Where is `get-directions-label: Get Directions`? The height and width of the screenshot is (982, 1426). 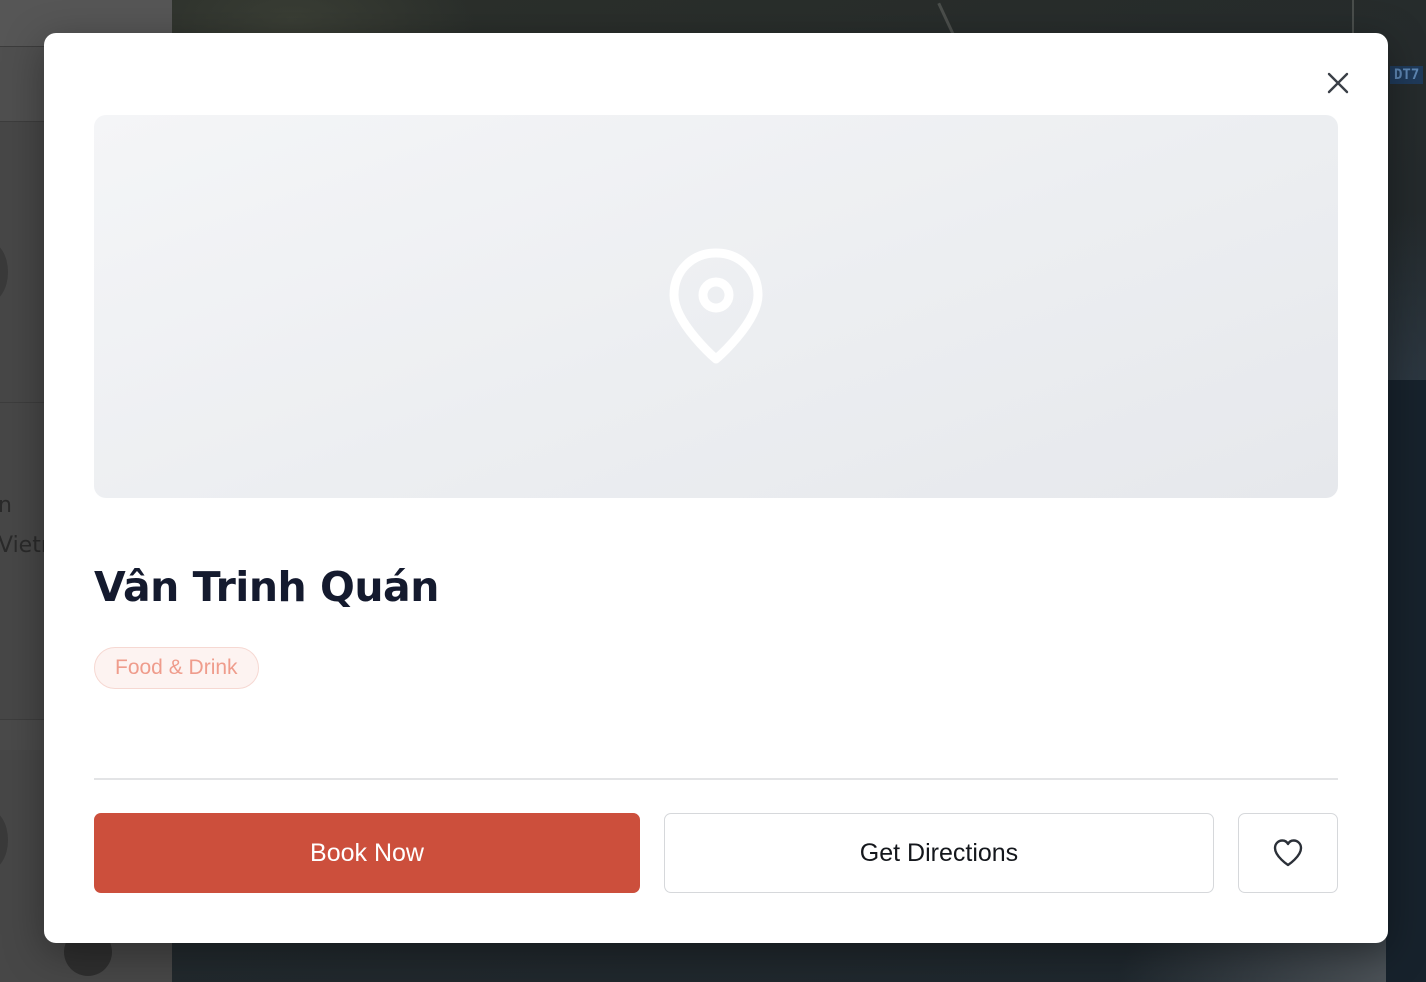 get-directions-label: Get Directions is located at coordinates (939, 852).